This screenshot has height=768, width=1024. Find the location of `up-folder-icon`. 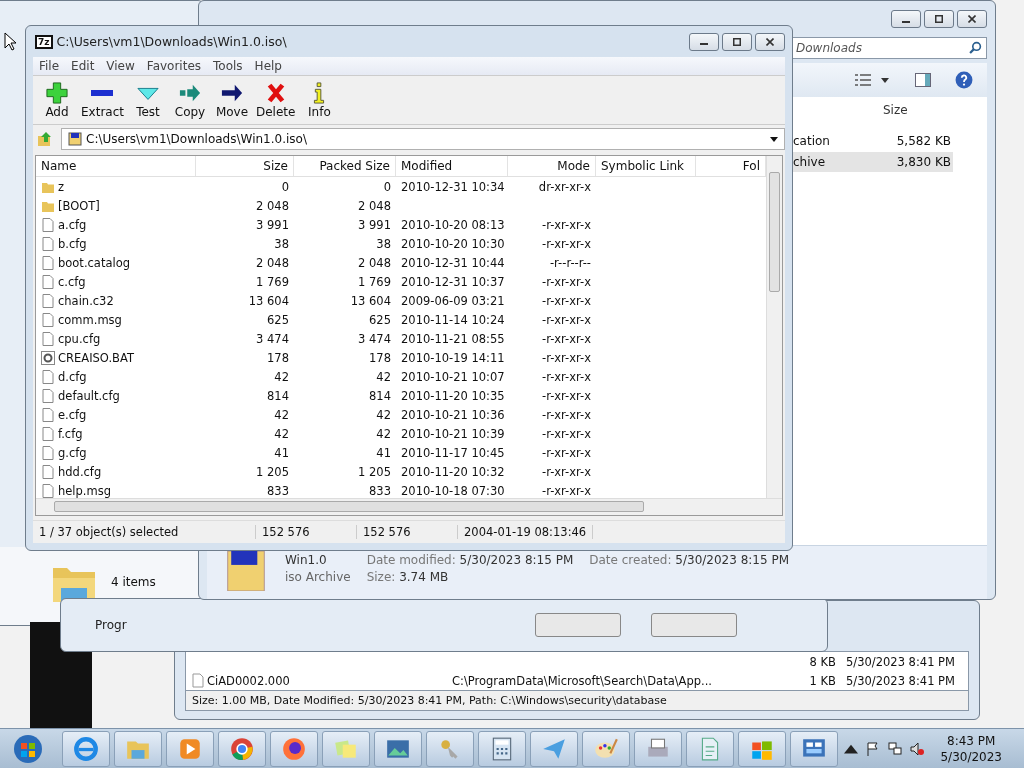

up-folder-icon is located at coordinates (45, 139).